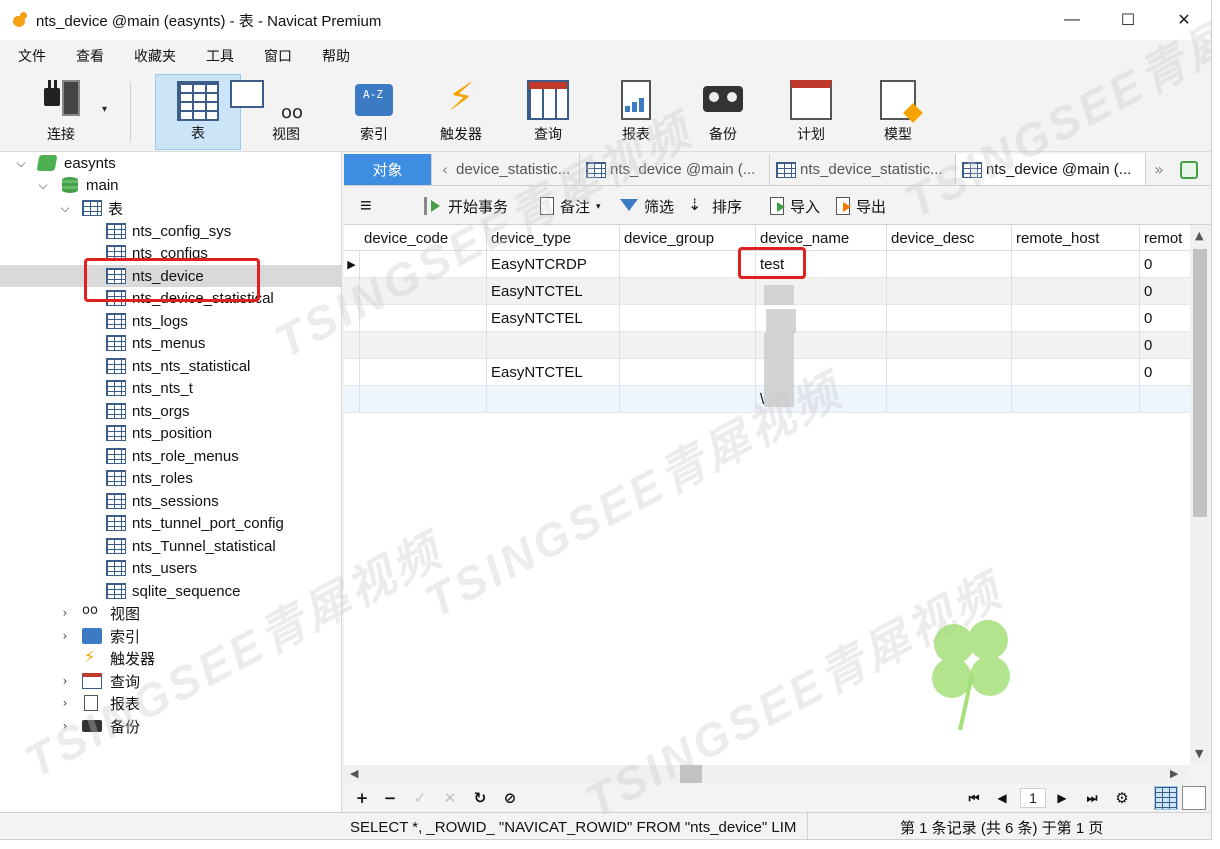 This screenshot has width=1220, height=849. Describe the element at coordinates (548, 112) in the screenshot. I see `query-button: 查询` at that location.